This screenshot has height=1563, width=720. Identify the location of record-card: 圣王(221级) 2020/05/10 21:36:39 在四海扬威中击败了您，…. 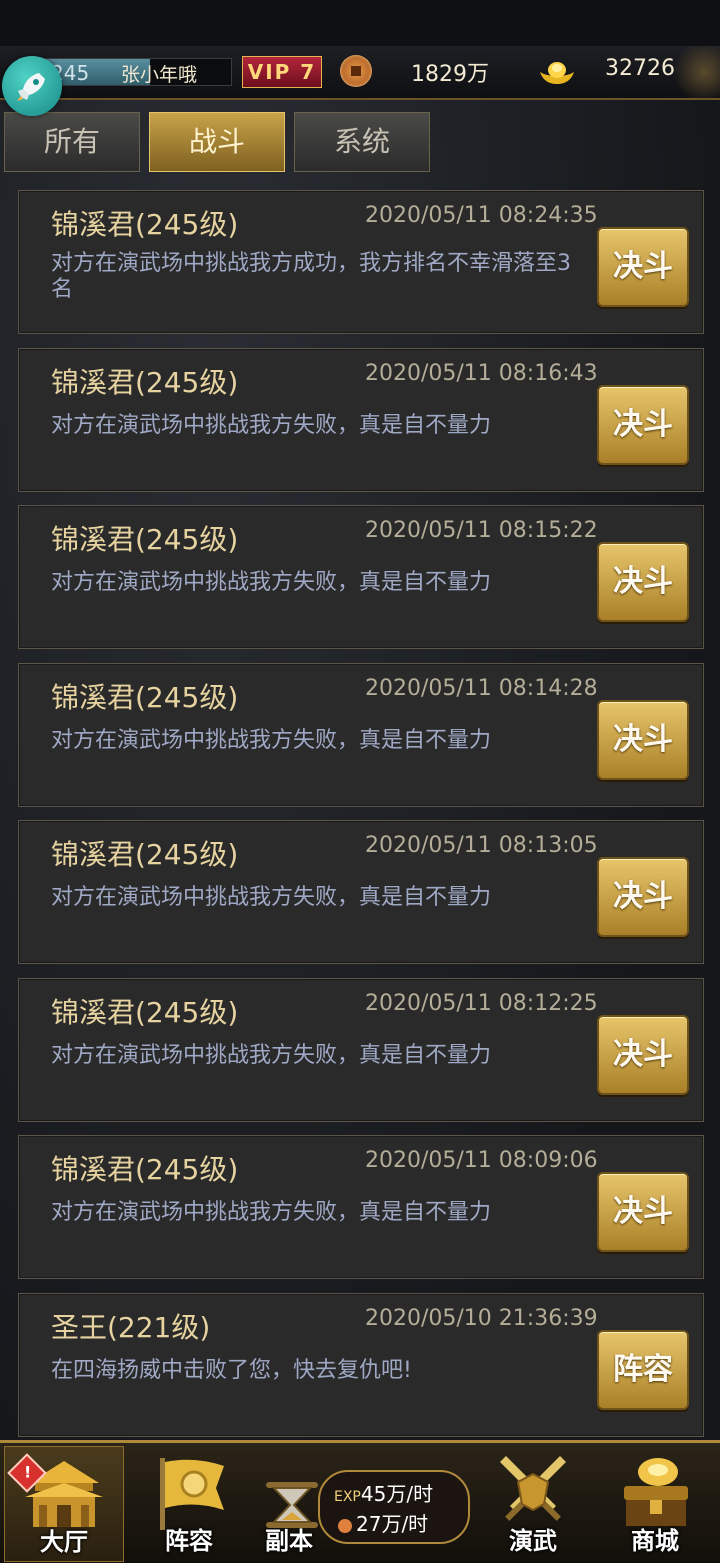
(361, 1365).